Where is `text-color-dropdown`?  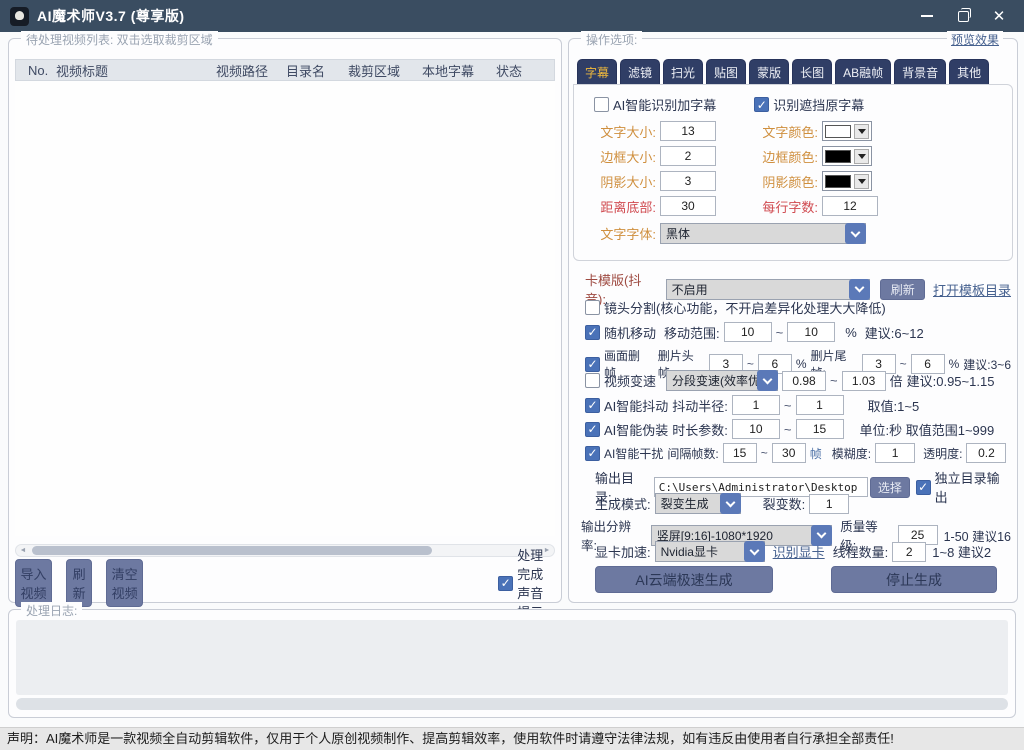 text-color-dropdown is located at coordinates (847, 131).